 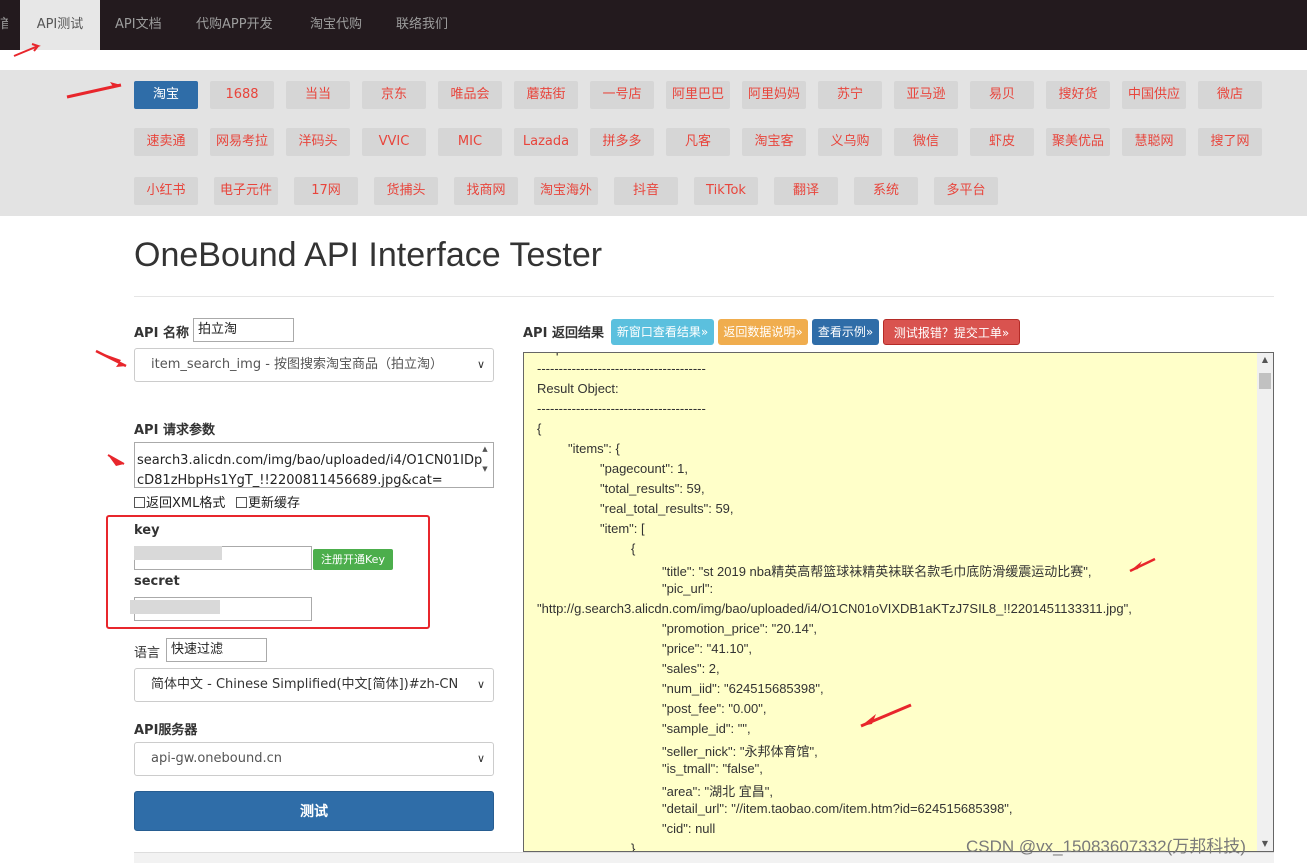 What do you see at coordinates (689, 828) in the screenshot?
I see `result-line: "cid": null` at bounding box center [689, 828].